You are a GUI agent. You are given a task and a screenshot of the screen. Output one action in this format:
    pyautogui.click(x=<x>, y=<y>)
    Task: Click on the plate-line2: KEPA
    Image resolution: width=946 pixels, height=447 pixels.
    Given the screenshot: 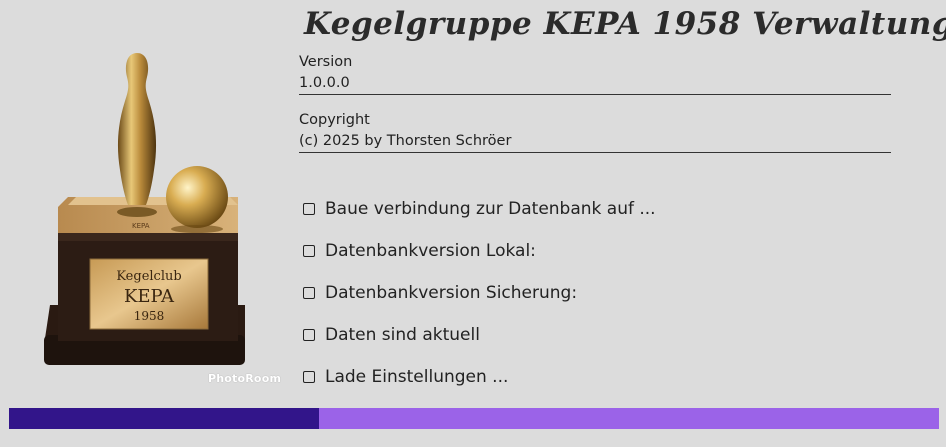 What is the action you would take?
    pyautogui.click(x=149, y=296)
    